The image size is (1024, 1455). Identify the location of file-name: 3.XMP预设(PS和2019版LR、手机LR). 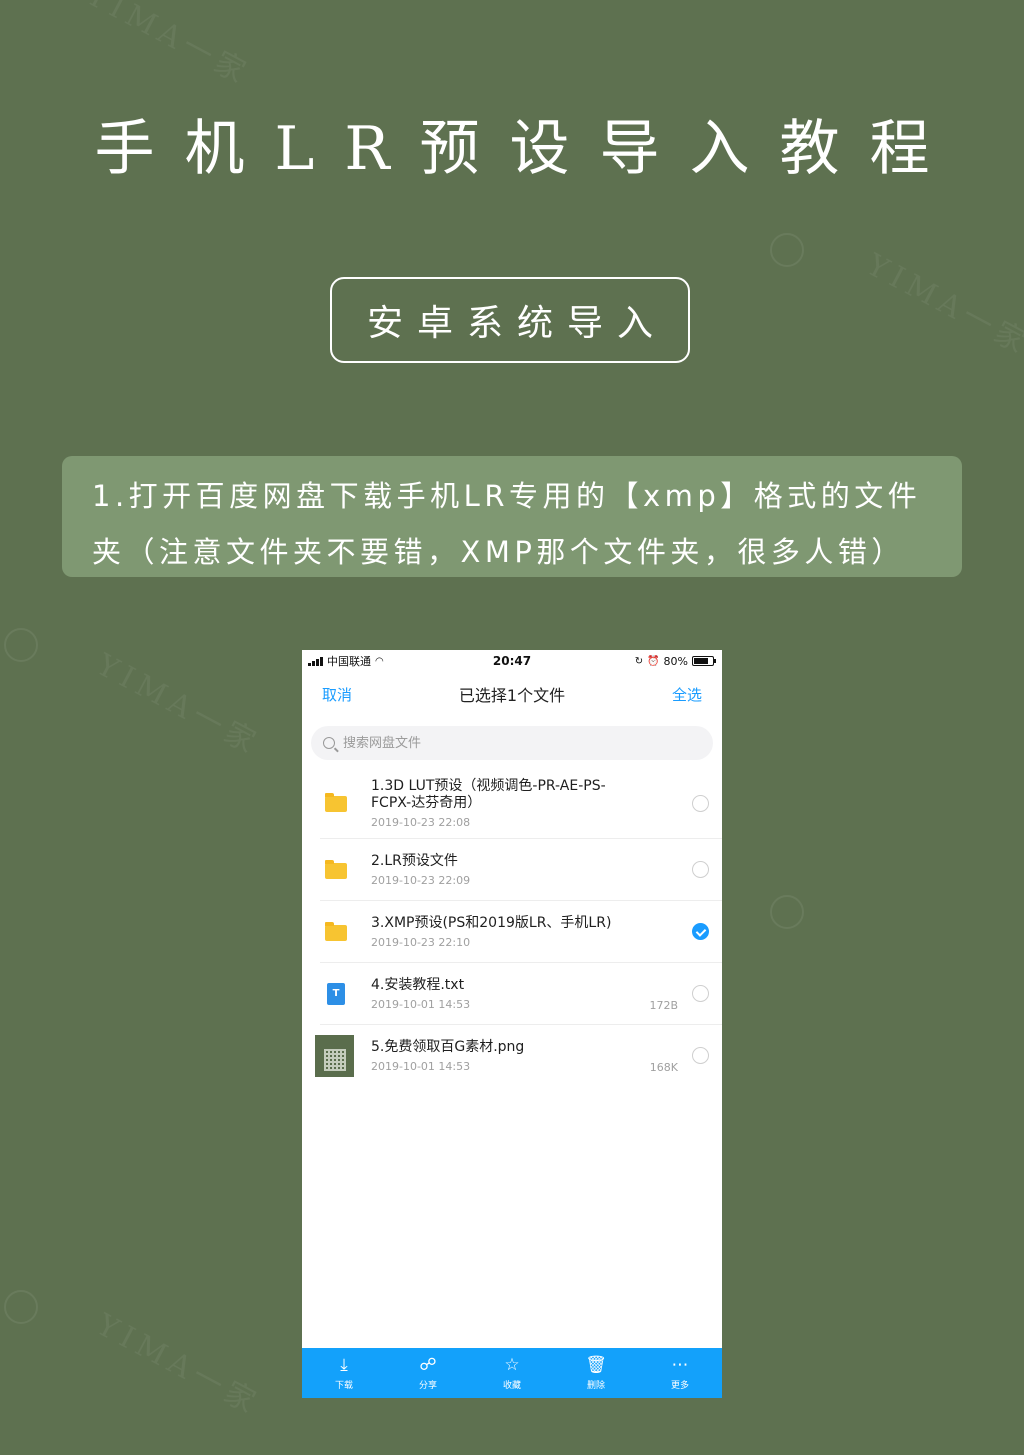
(491, 922).